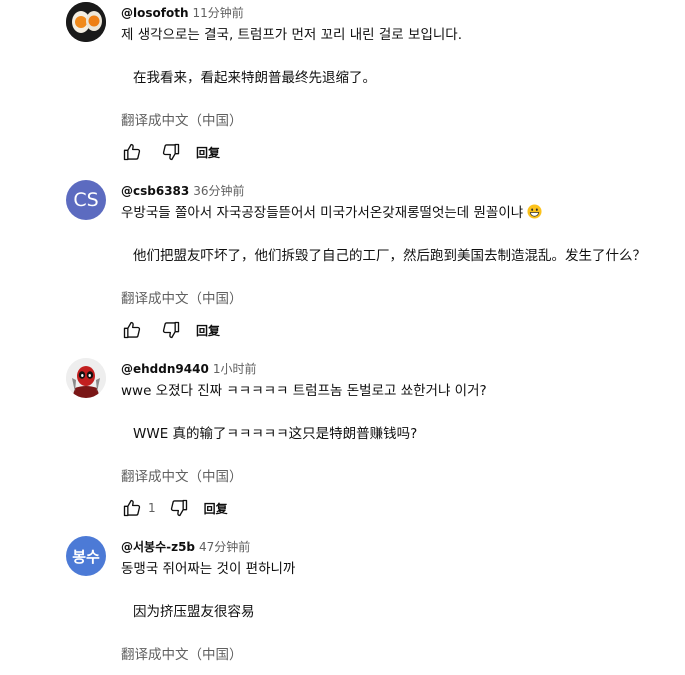 This screenshot has height=675, width=685. I want to click on grinning-face-emoji-icon, so click(535, 211).